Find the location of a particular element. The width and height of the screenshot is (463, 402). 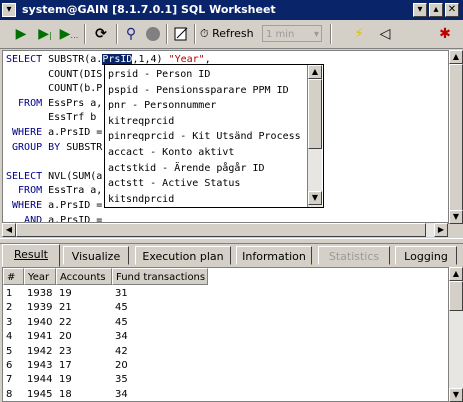

autocomplete-item: kitsndprcid is located at coordinates (207, 199).